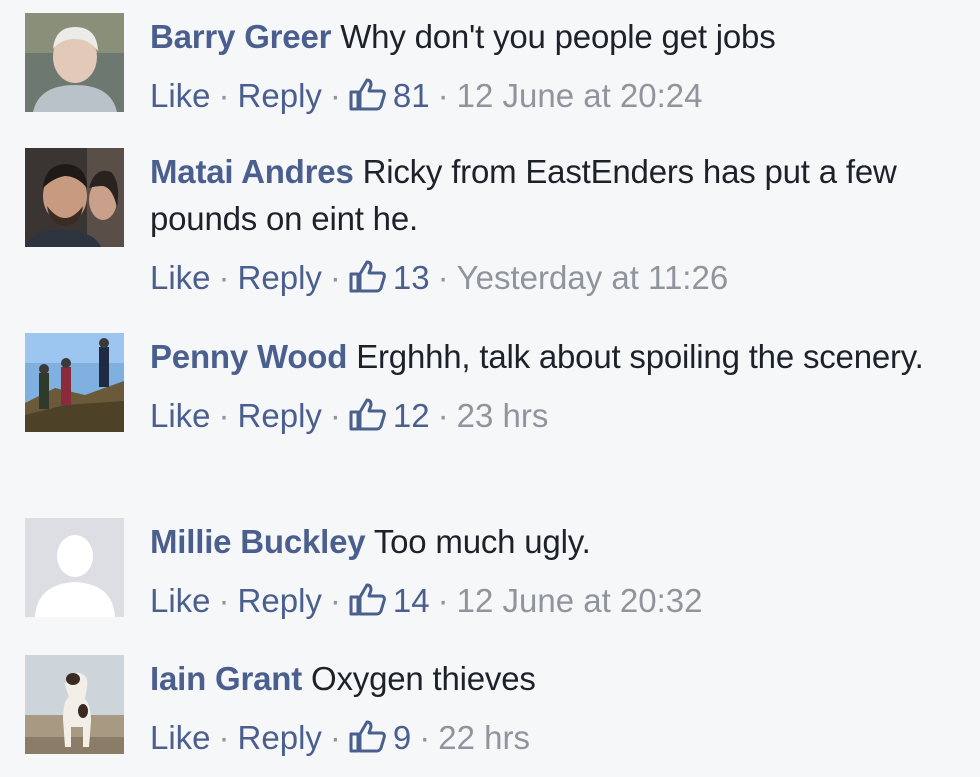  Describe the element at coordinates (248, 356) in the screenshot. I see `comment-author: Penny Wood` at that location.